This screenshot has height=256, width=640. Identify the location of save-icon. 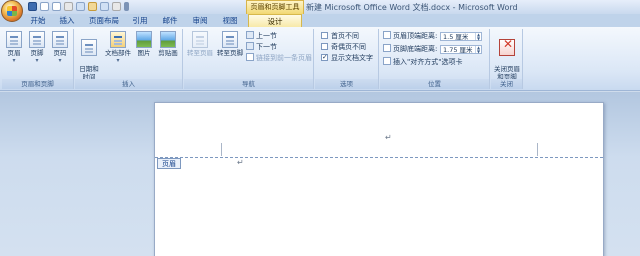
(32, 6).